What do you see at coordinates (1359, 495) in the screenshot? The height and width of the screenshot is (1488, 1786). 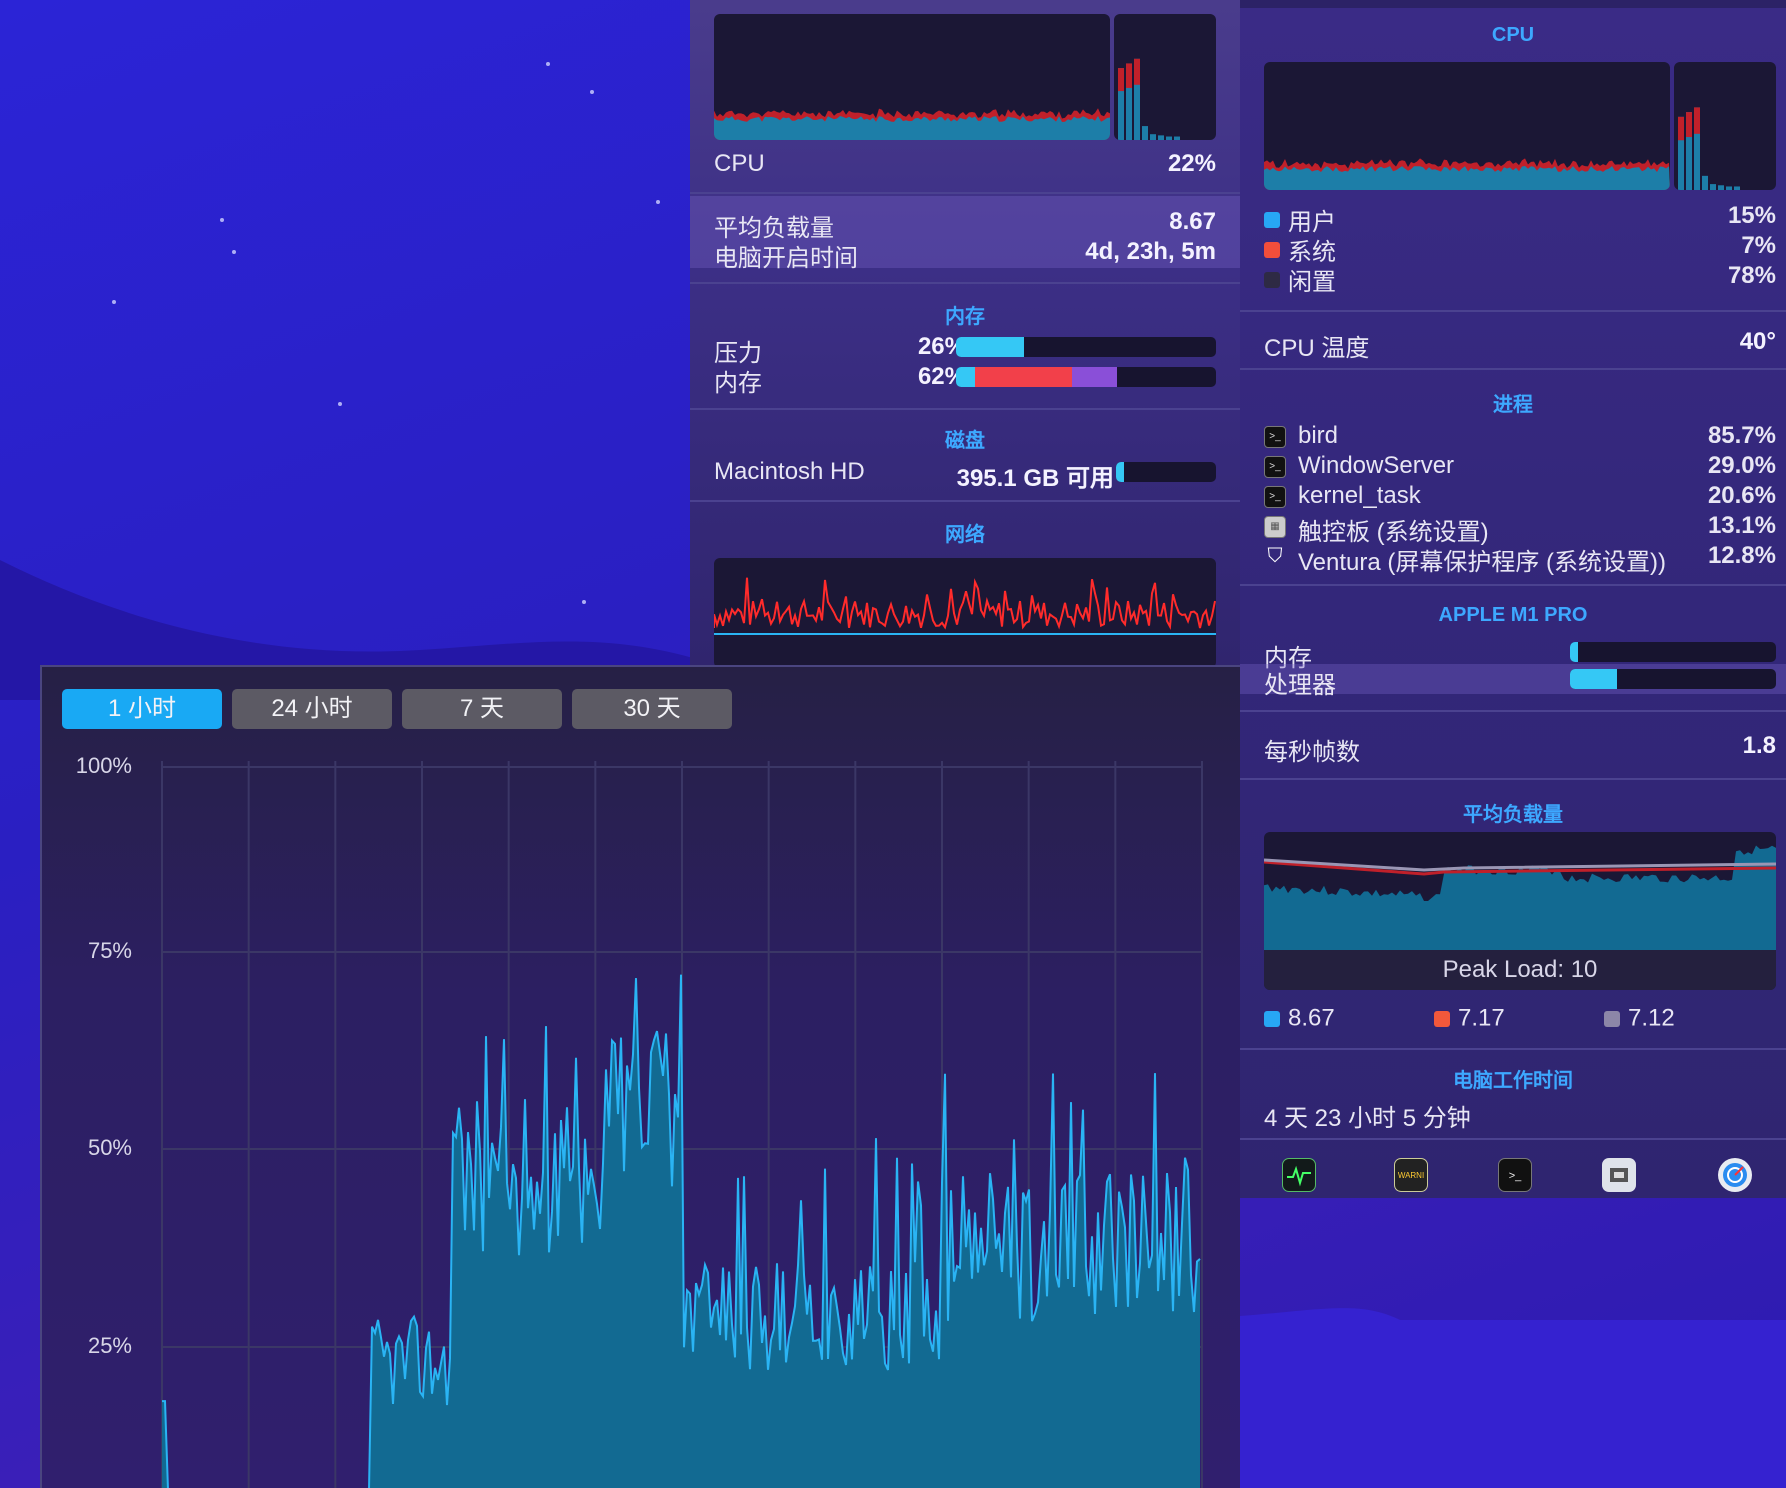 I see `process-name: kernel_task` at bounding box center [1359, 495].